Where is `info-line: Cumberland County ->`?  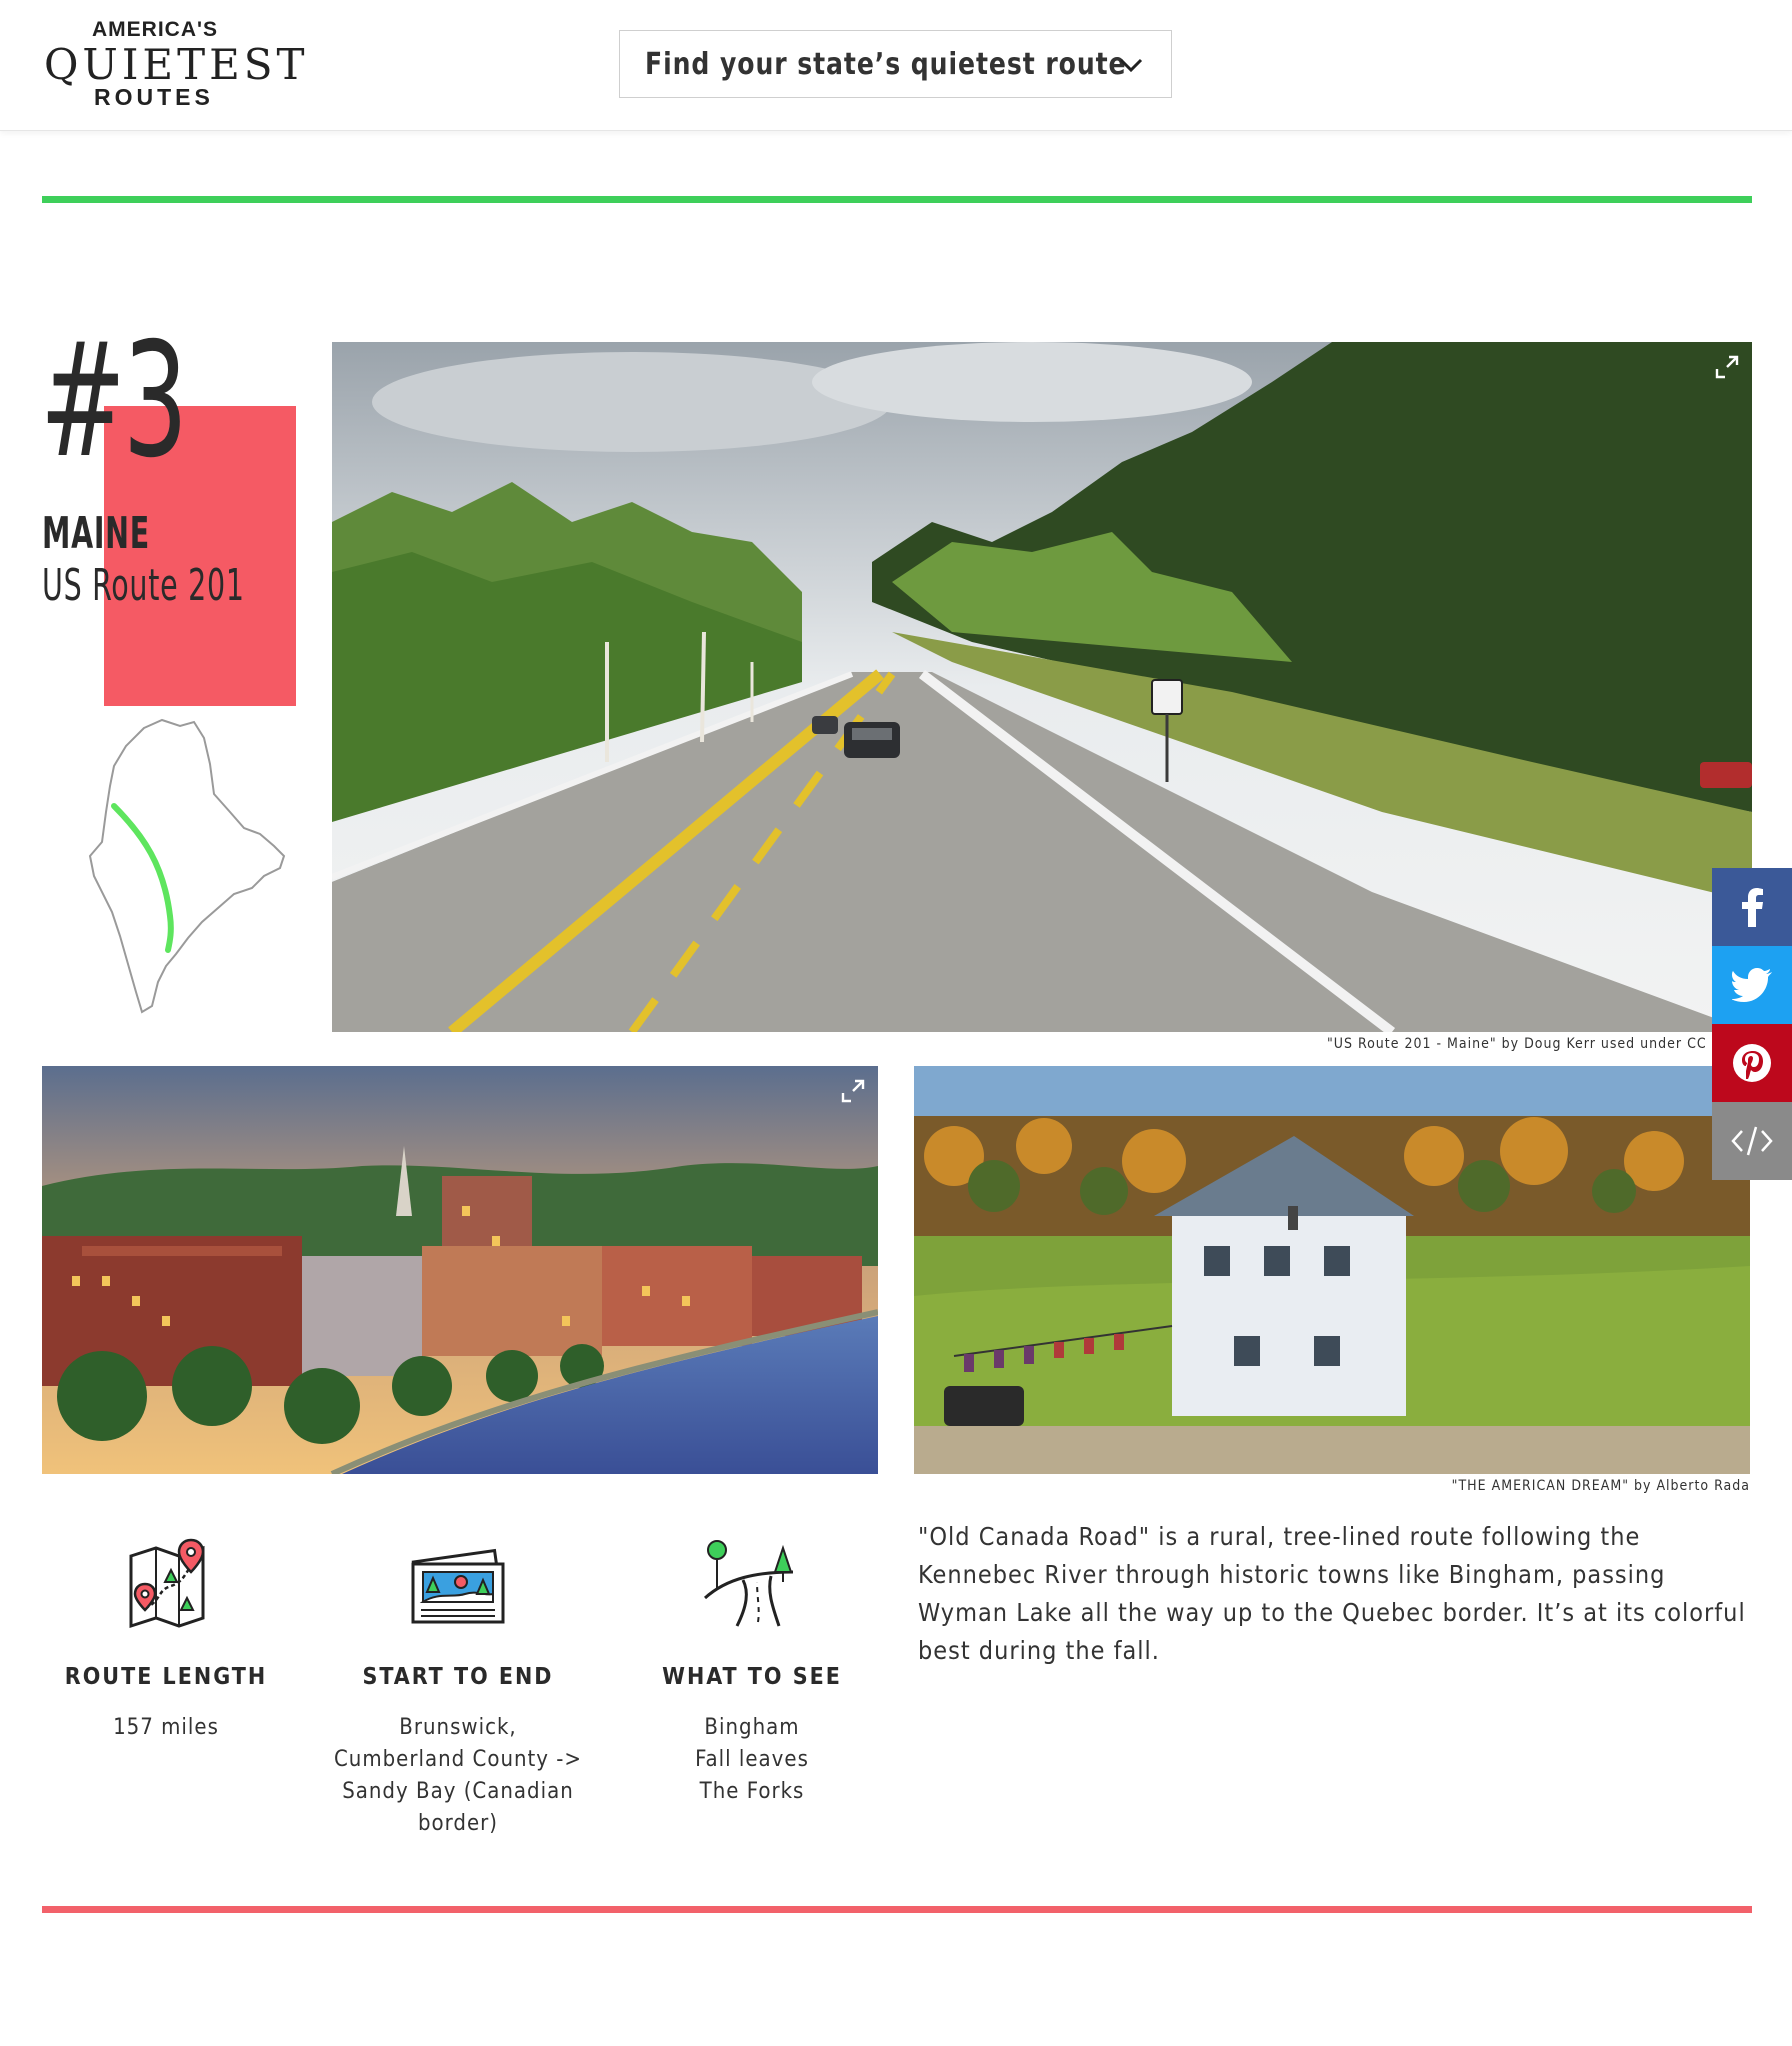 info-line: Cumberland County -> is located at coordinates (458, 1759).